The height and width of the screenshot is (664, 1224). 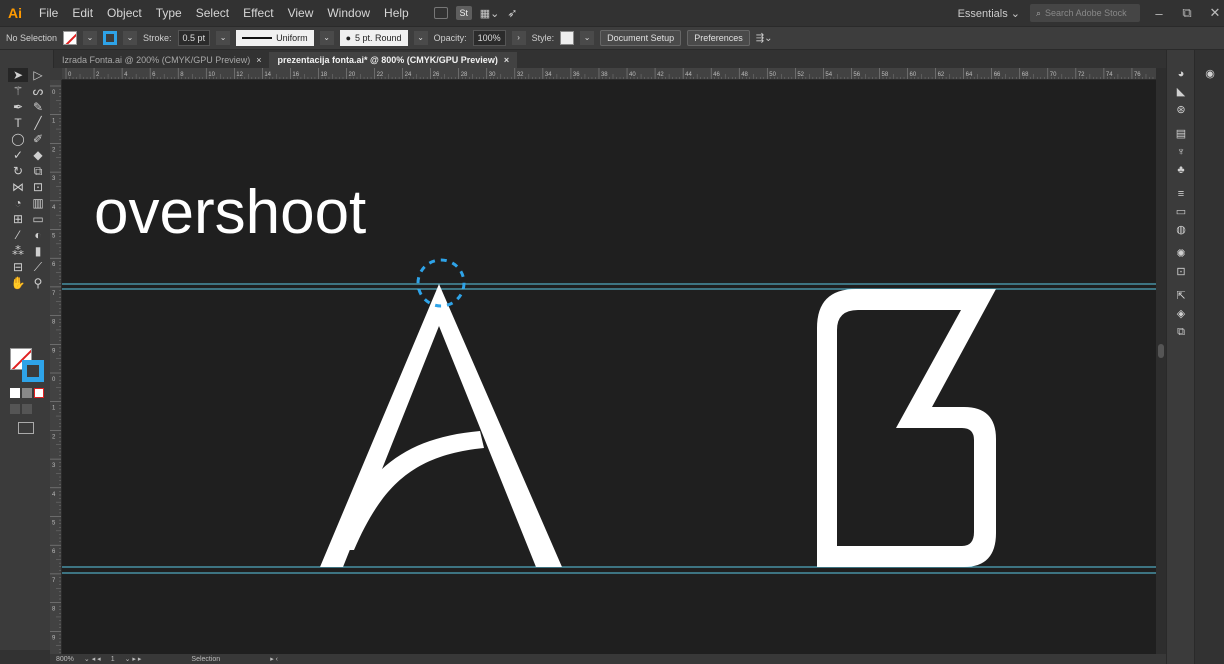 What do you see at coordinates (326, 38) in the screenshot?
I see `profile-dropdown-icon: ⌄` at bounding box center [326, 38].